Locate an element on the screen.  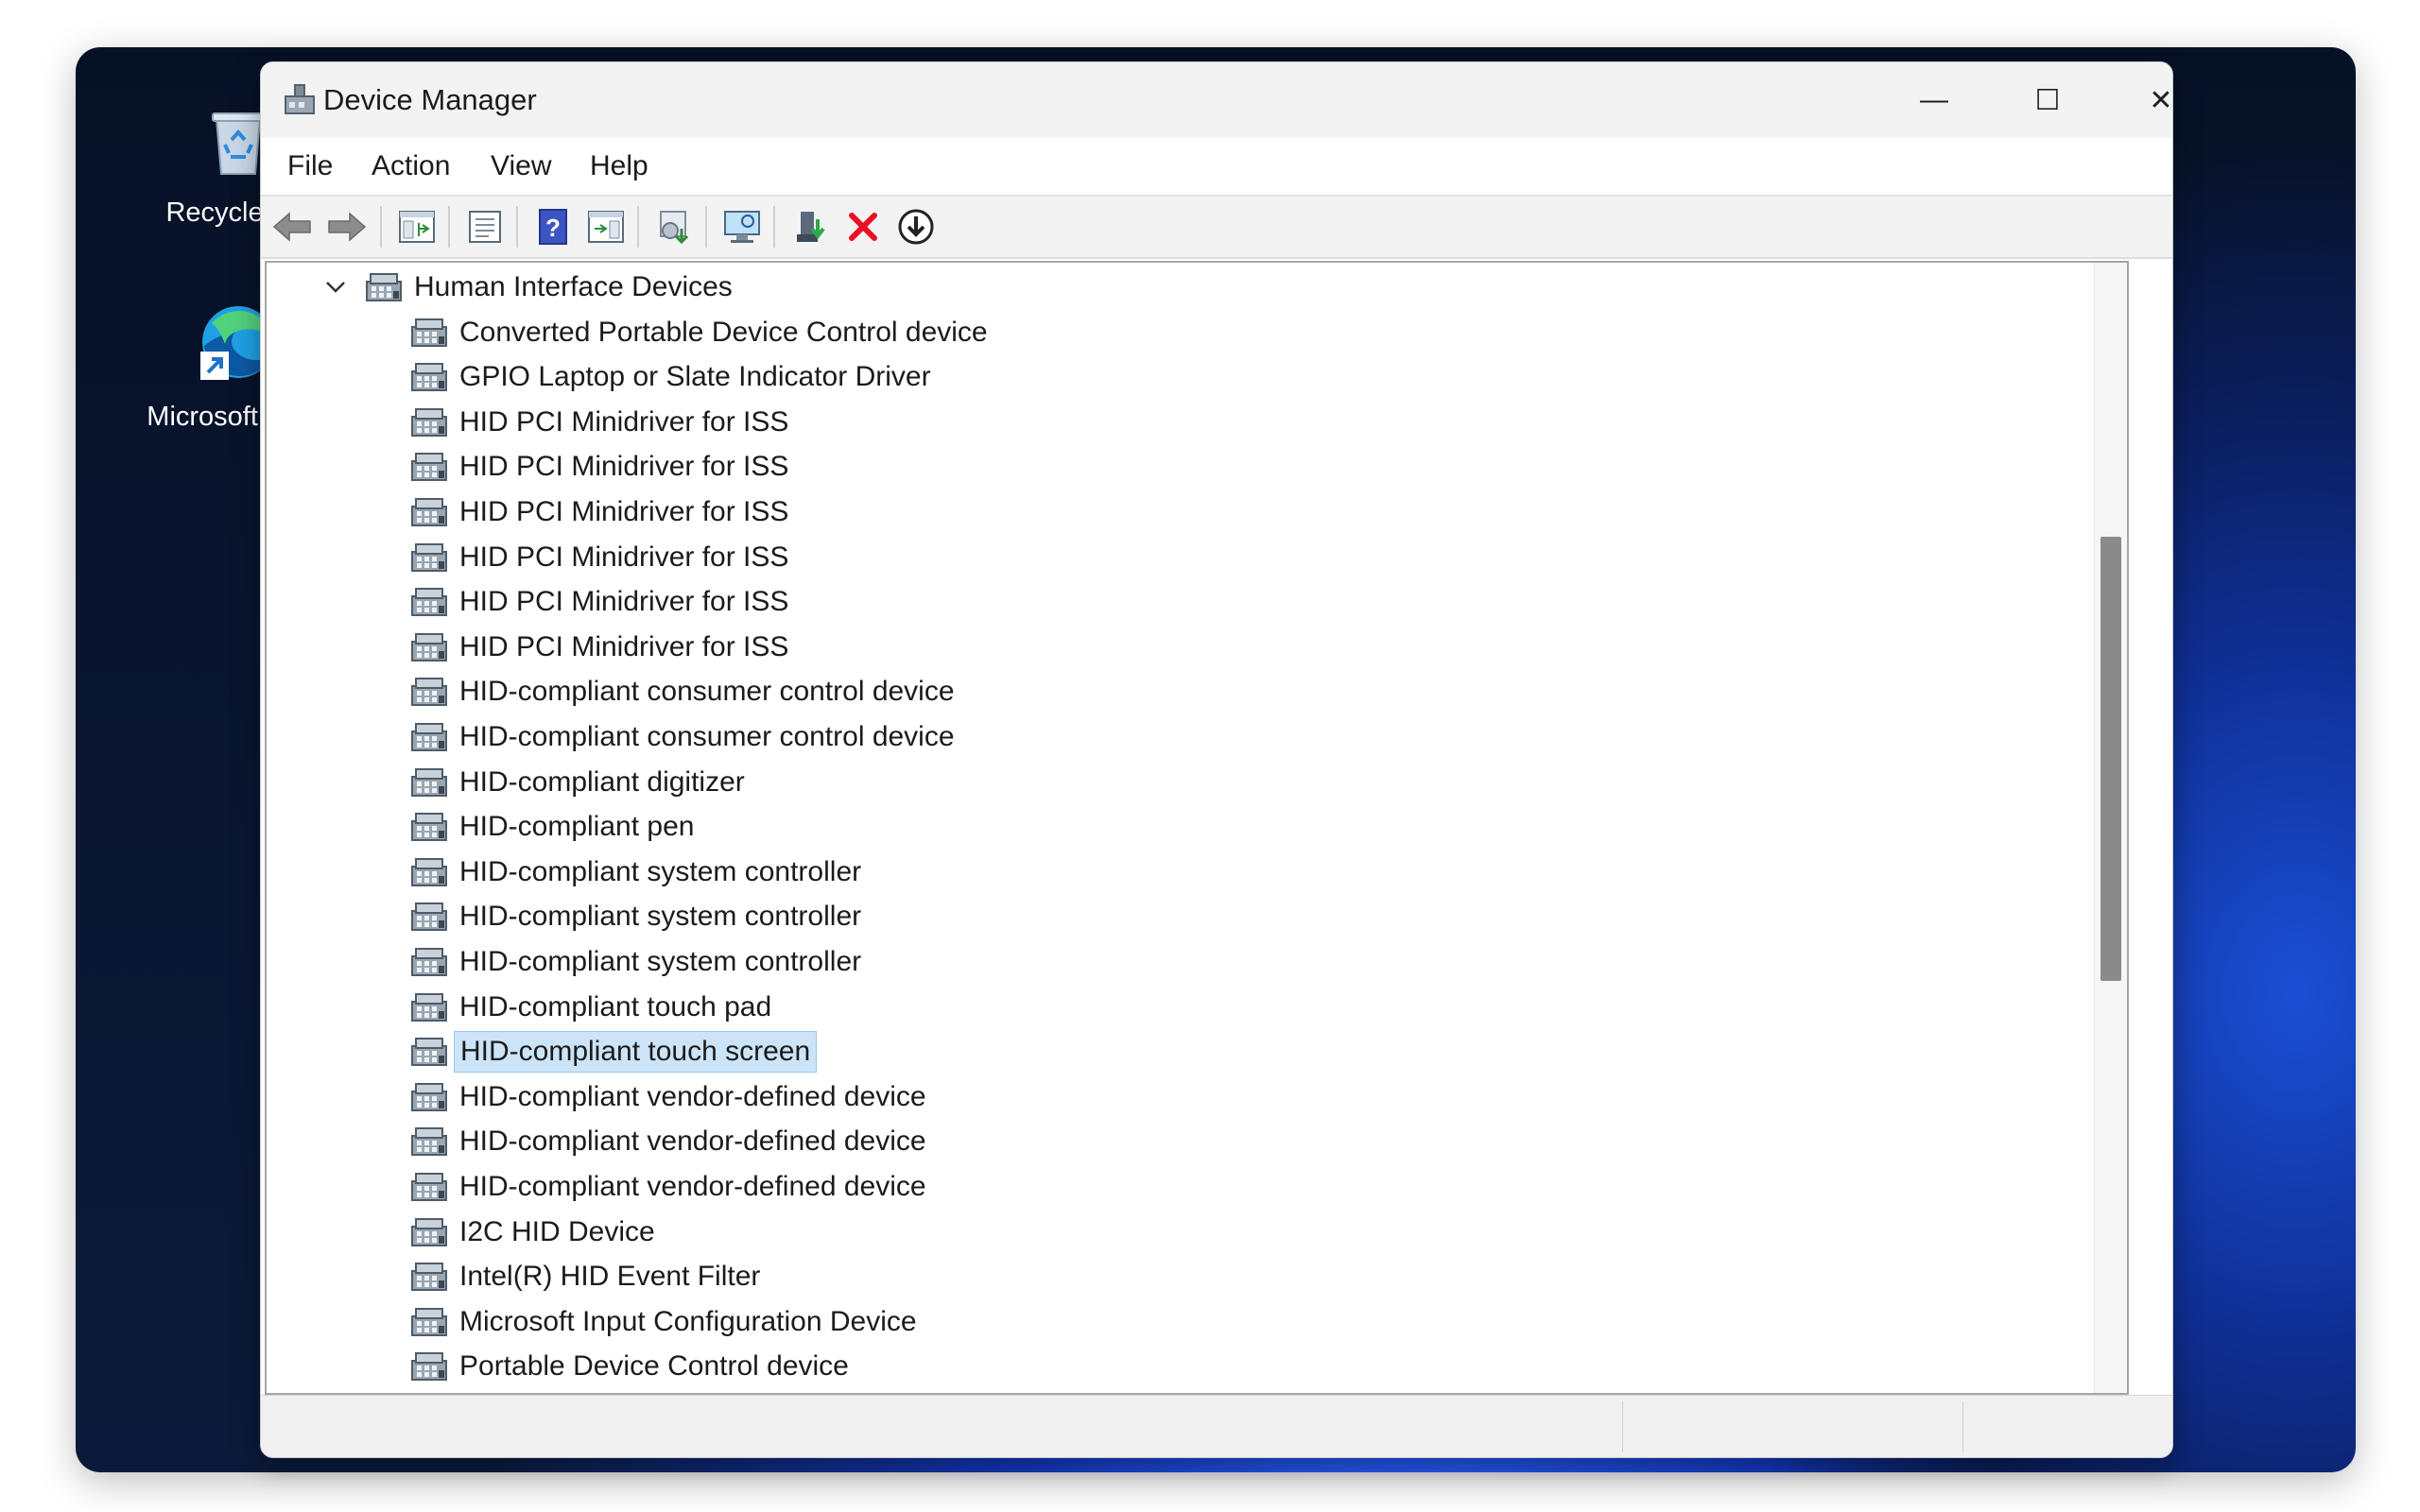
action-pane-icon is located at coordinates (606, 227).